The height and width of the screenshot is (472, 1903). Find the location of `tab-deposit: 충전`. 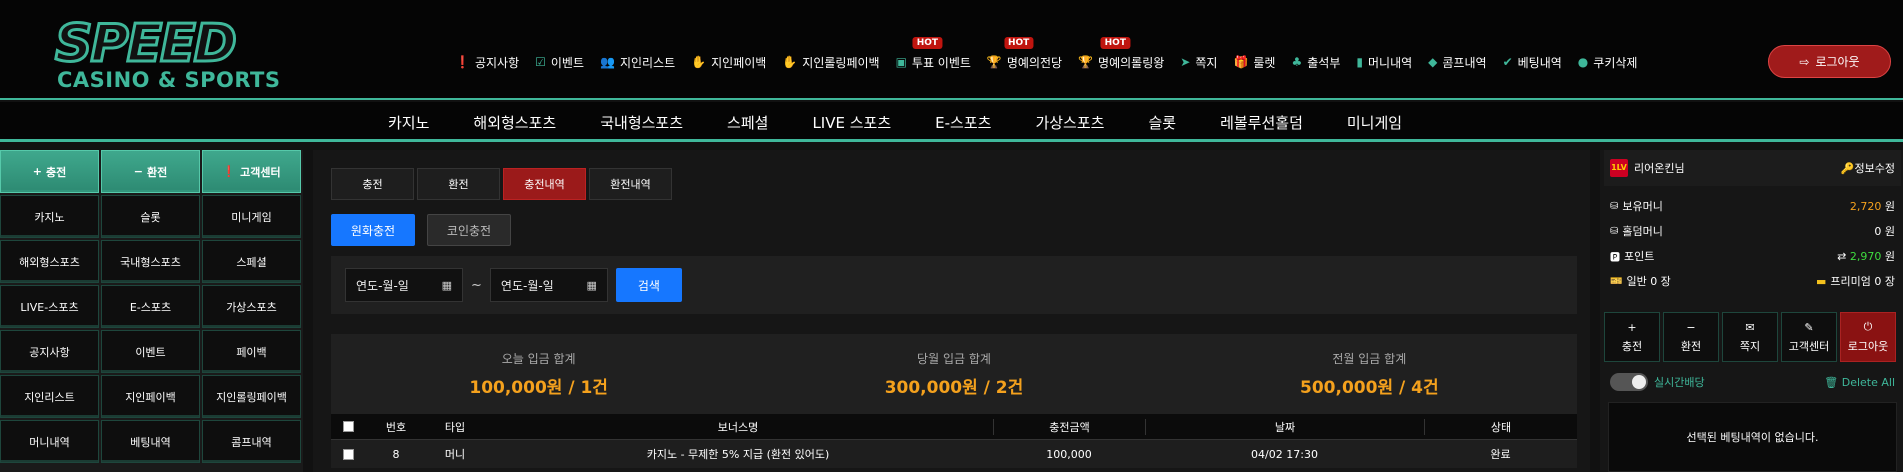

tab-deposit: 충전 is located at coordinates (372, 184).